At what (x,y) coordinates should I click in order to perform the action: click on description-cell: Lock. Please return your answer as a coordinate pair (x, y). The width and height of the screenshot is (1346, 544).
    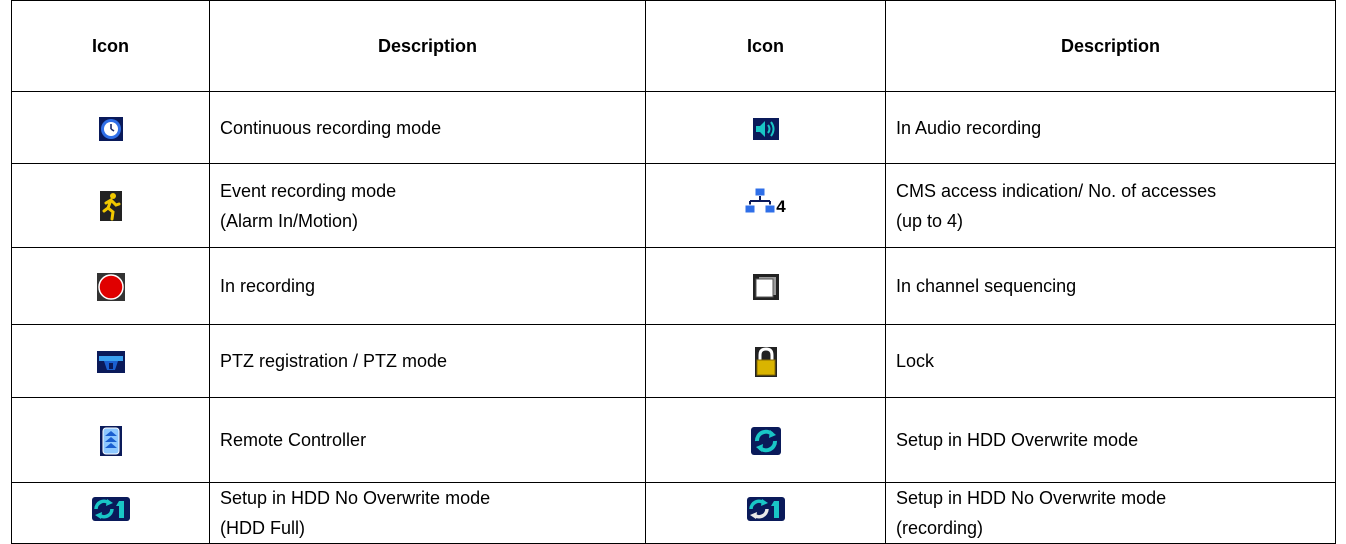
    Looking at the image, I should click on (1110, 361).